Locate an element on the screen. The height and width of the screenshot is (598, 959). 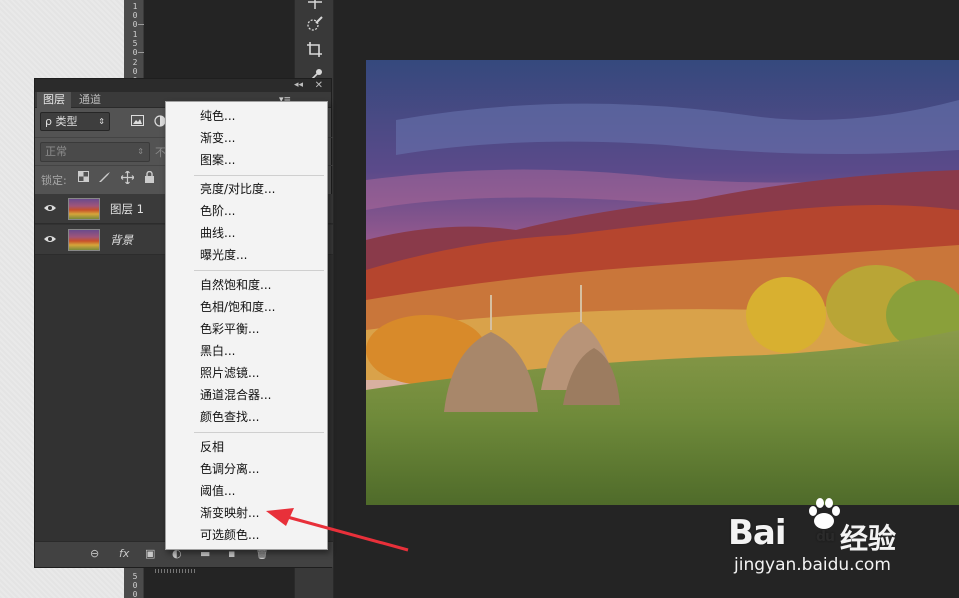
watermark-jingyan: 经验 is located at coordinates (868, 538).